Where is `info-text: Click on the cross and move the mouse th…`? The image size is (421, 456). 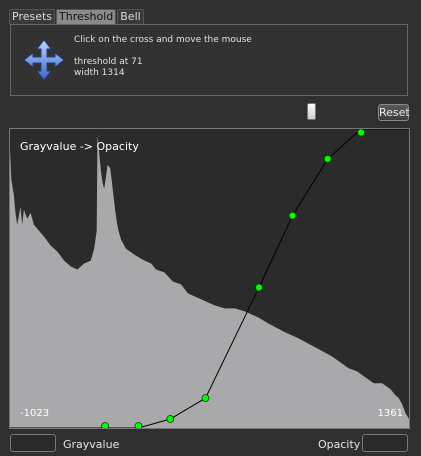 info-text: Click on the cross and move the mouse th… is located at coordinates (163, 57).